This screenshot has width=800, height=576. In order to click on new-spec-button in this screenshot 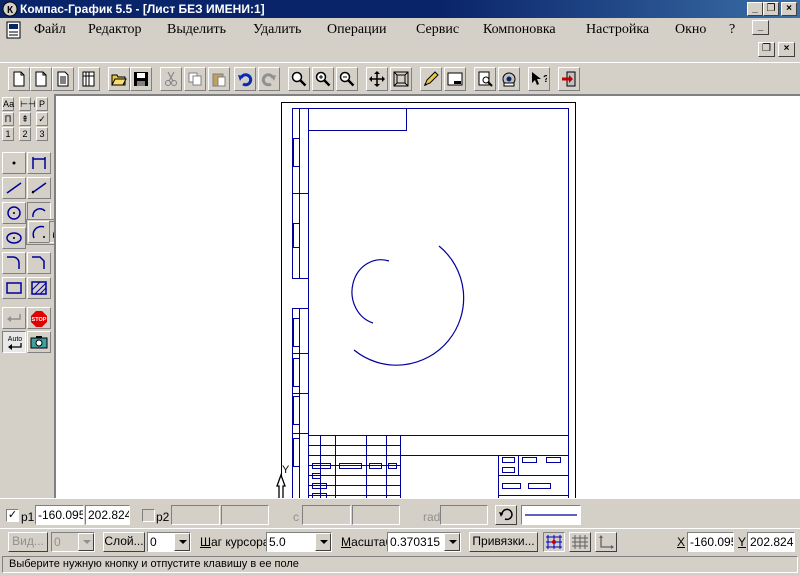, I will do `click(89, 79)`.